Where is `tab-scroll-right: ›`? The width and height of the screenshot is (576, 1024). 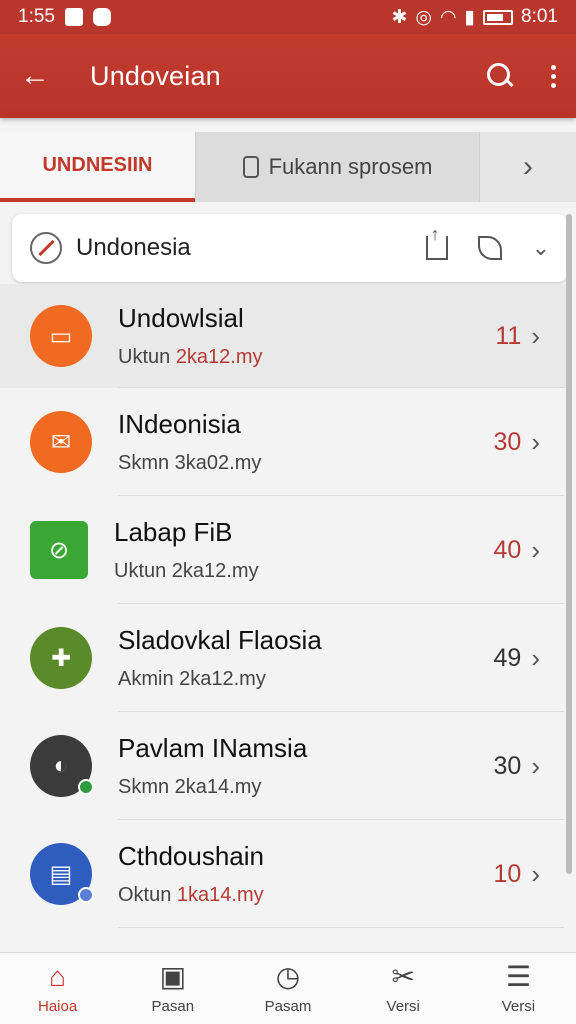 tab-scroll-right: › is located at coordinates (528, 167).